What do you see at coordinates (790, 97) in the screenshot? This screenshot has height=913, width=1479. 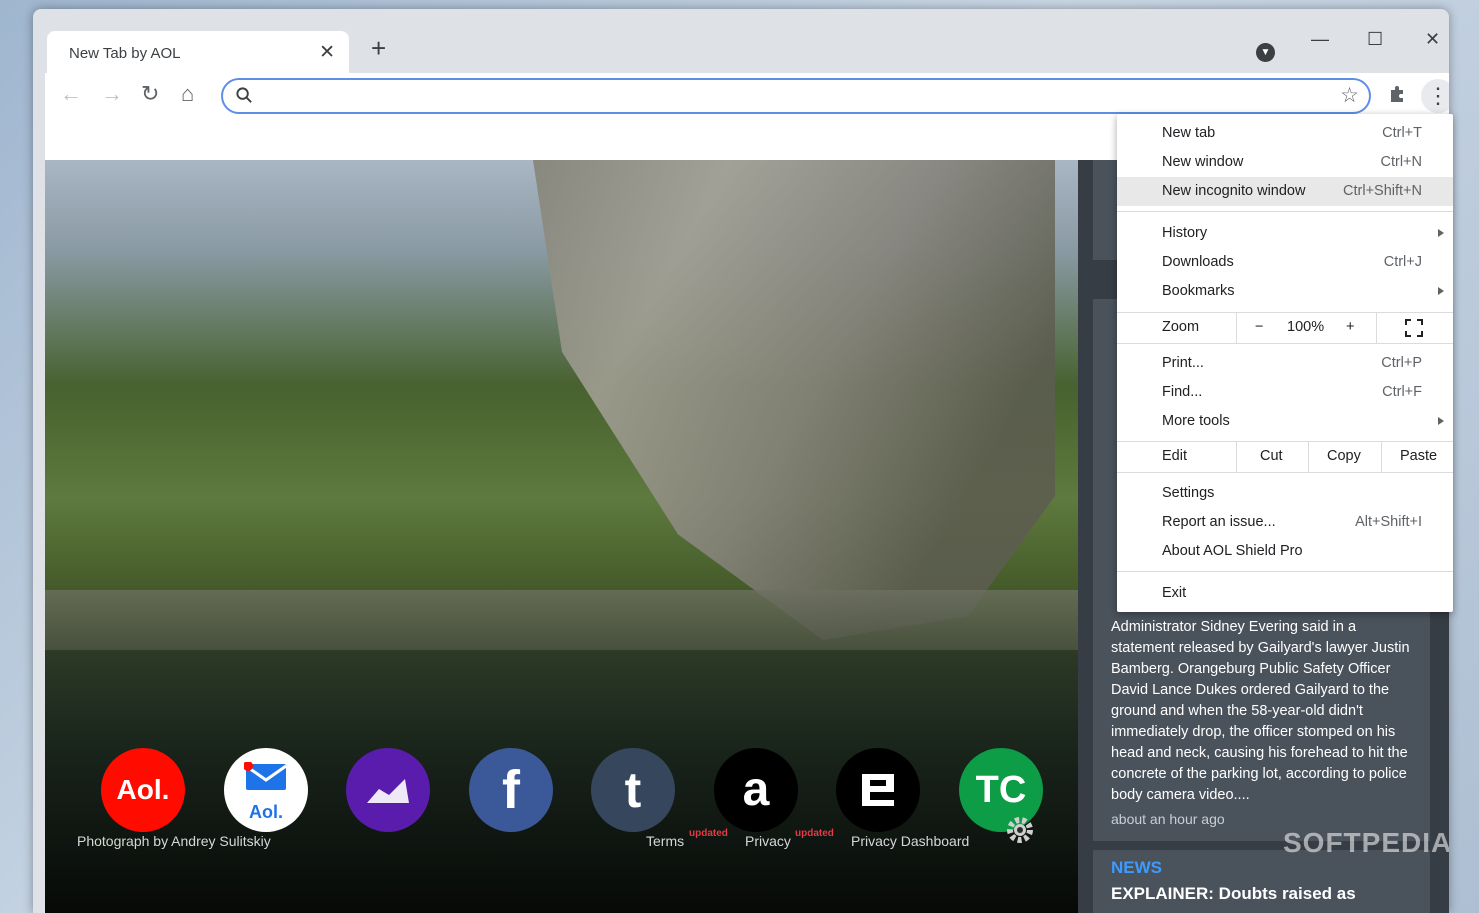 I see `address-input` at bounding box center [790, 97].